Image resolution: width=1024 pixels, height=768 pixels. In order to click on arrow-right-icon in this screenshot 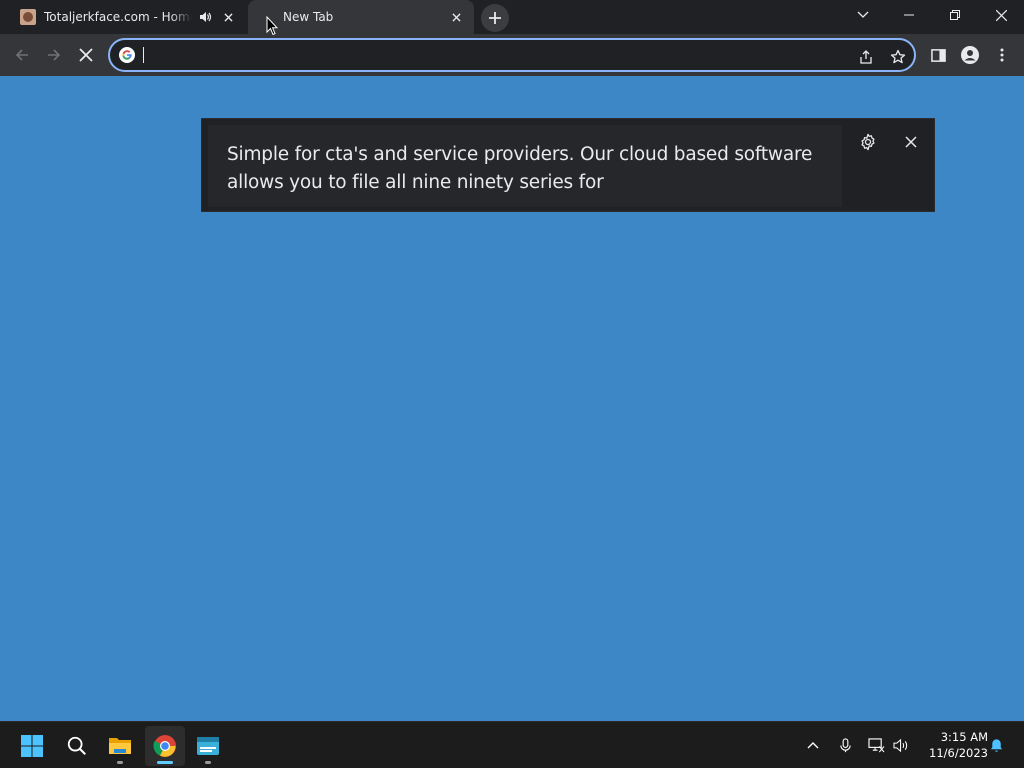, I will do `click(54, 55)`.